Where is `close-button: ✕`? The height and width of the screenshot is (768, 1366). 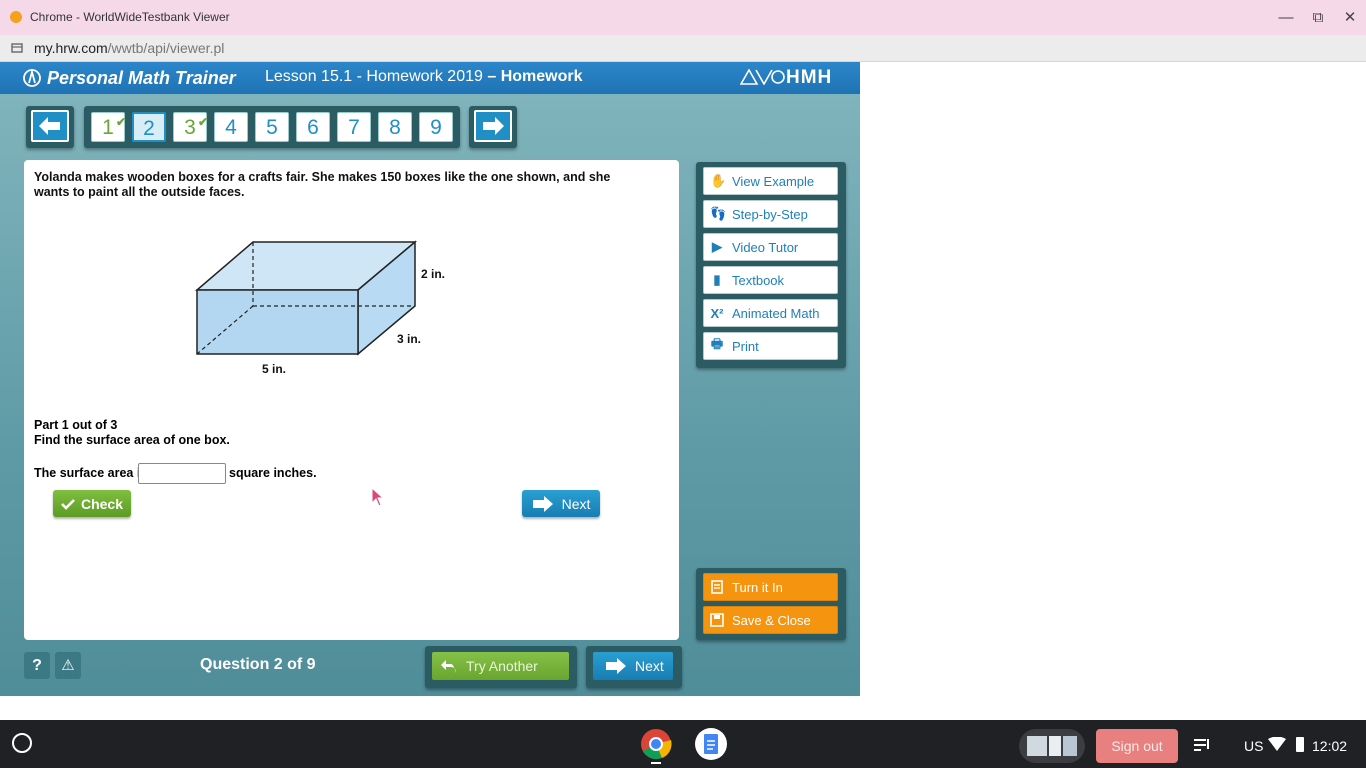 close-button: ✕ is located at coordinates (1350, 18).